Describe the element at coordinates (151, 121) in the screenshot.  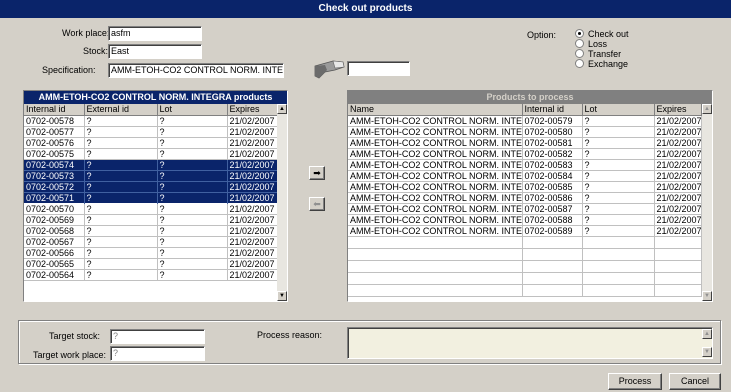
I see `table-row: 0702-00578?? 21/02/2007` at that location.